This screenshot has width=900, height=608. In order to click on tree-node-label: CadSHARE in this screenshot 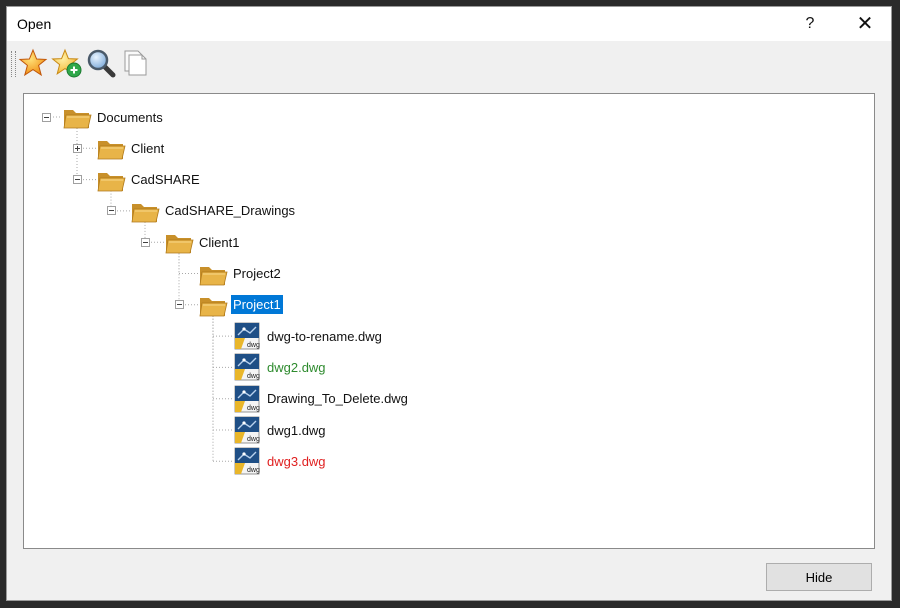, I will do `click(165, 180)`.